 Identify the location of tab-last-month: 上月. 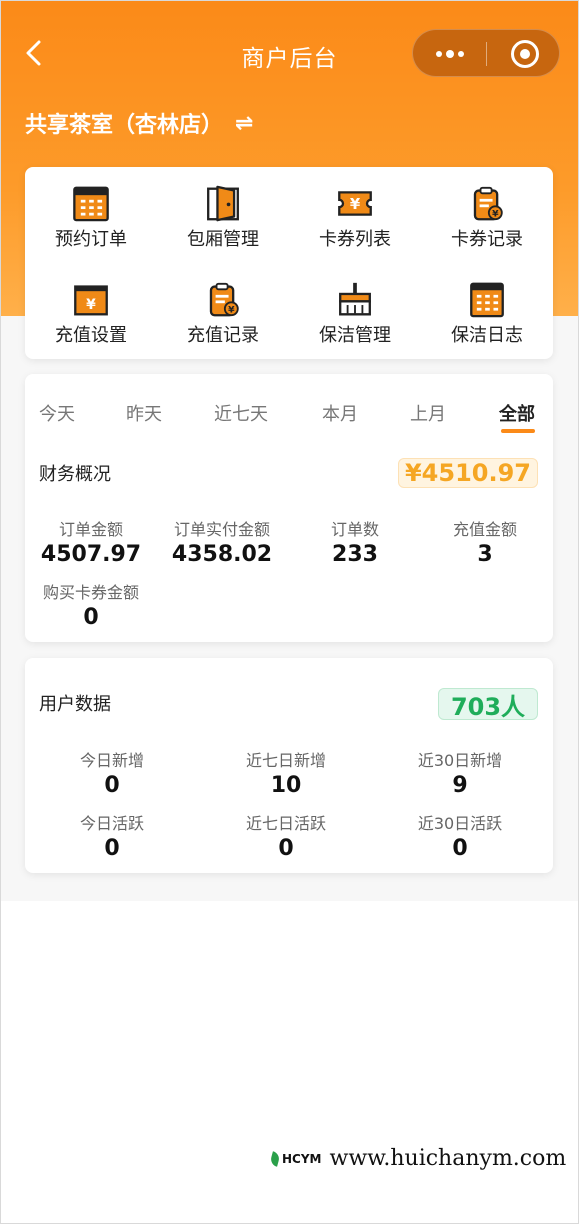
(428, 413).